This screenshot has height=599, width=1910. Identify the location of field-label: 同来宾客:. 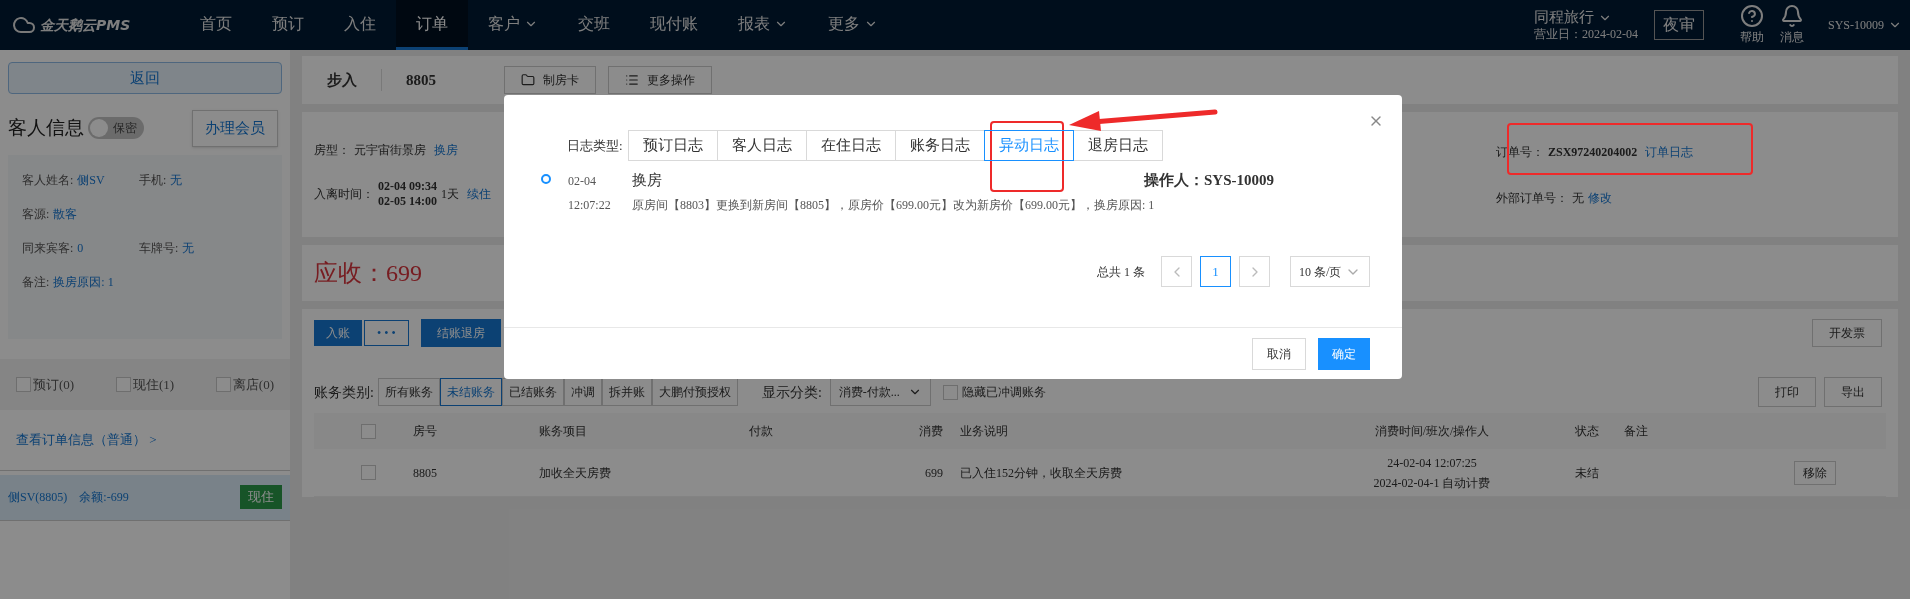
(48, 248).